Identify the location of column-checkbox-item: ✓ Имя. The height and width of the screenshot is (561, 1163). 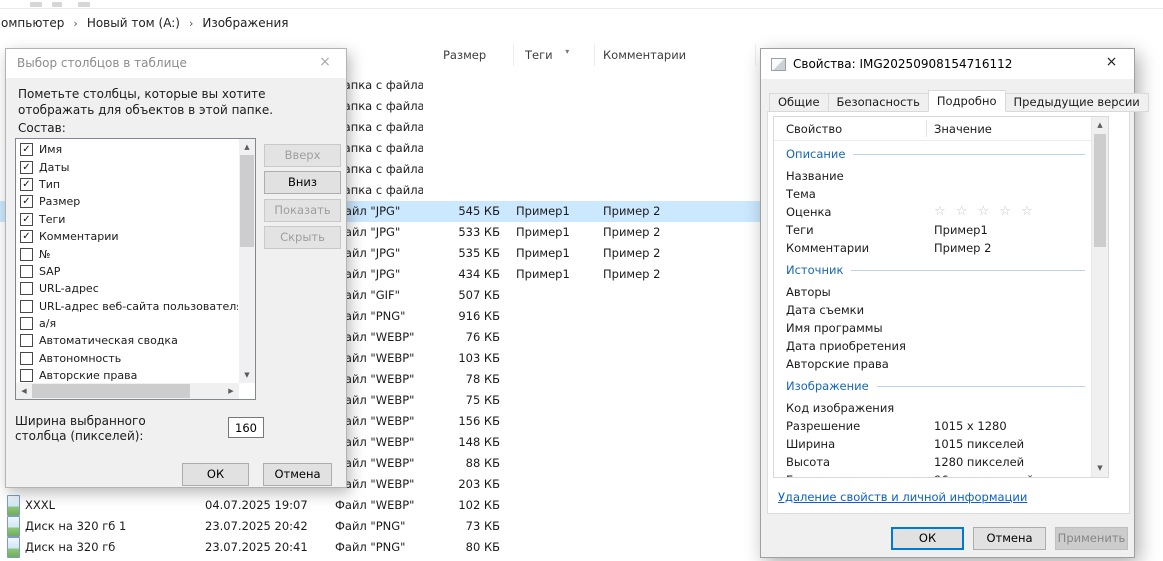
(127, 149).